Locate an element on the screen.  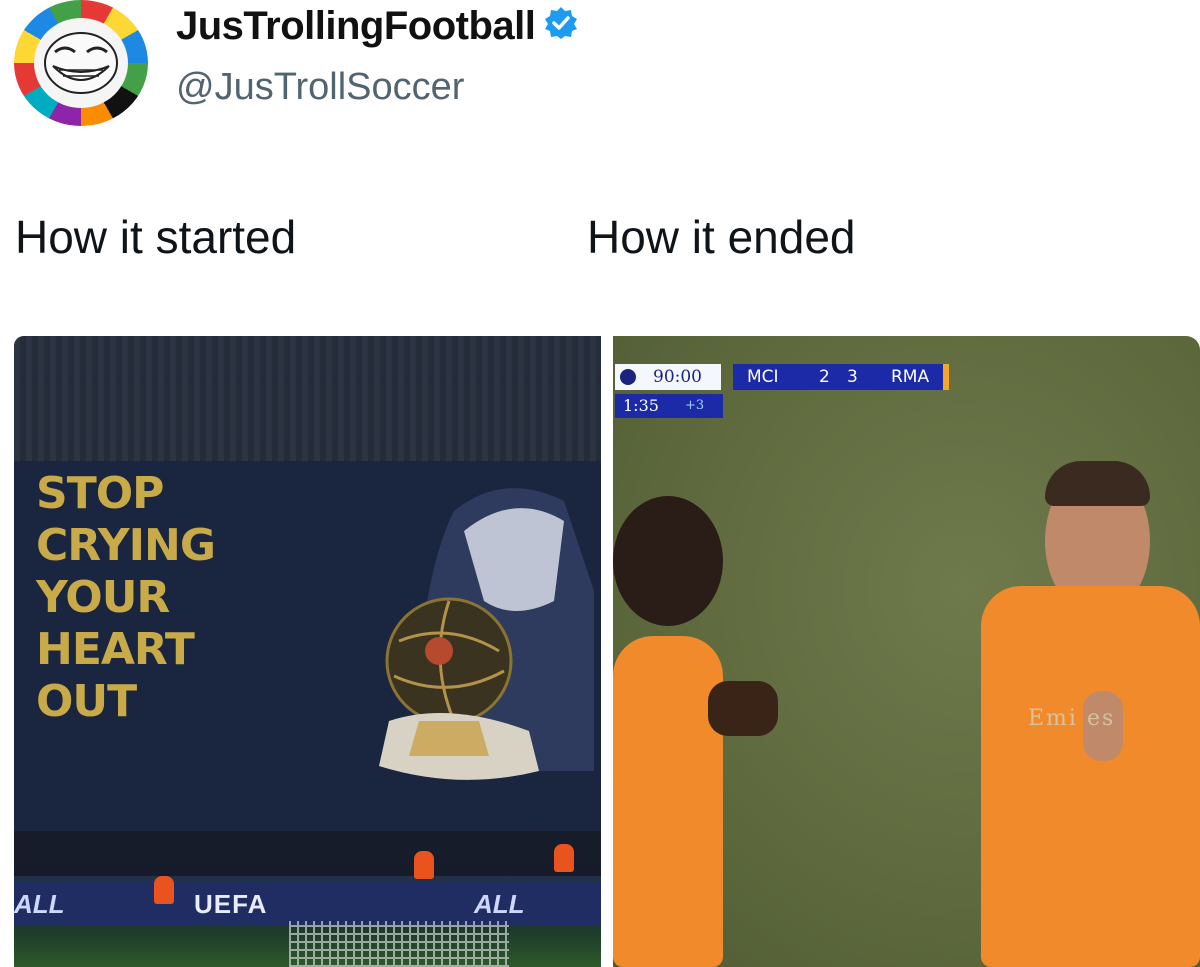
added-time-elapsed: 1:35 is located at coordinates (641, 405).